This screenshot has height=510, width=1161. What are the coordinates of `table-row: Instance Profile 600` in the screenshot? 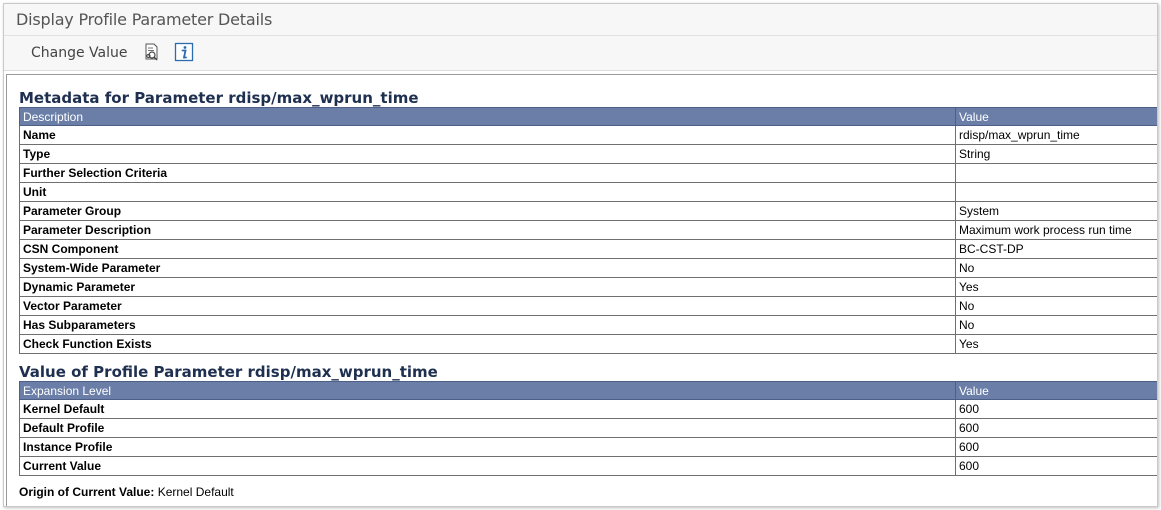 It's located at (588, 447).